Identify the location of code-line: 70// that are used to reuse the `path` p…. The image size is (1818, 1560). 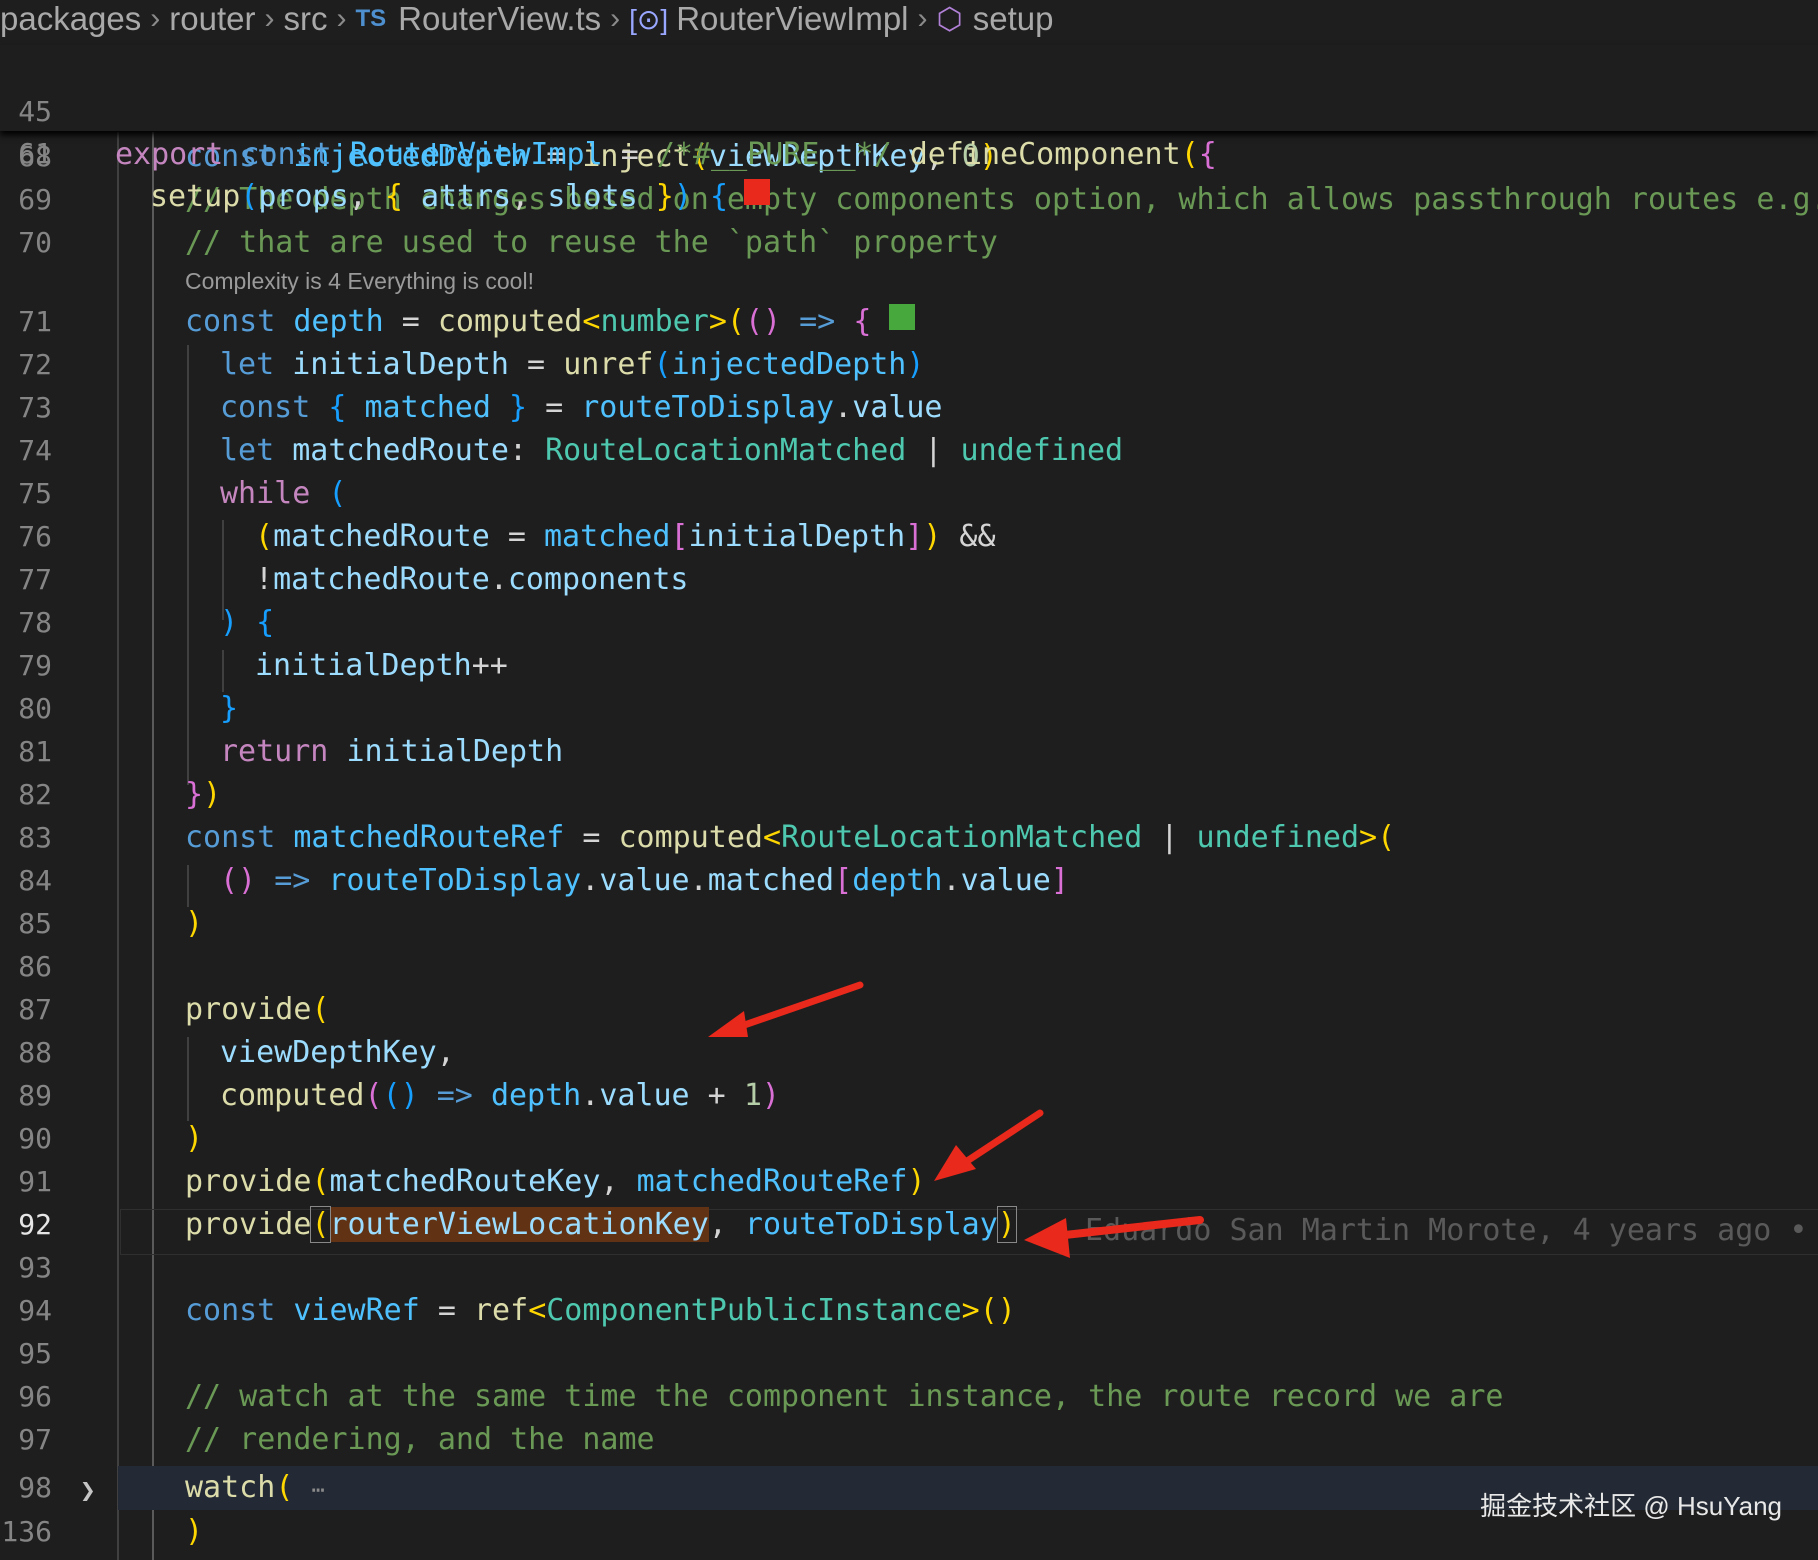
(909, 242).